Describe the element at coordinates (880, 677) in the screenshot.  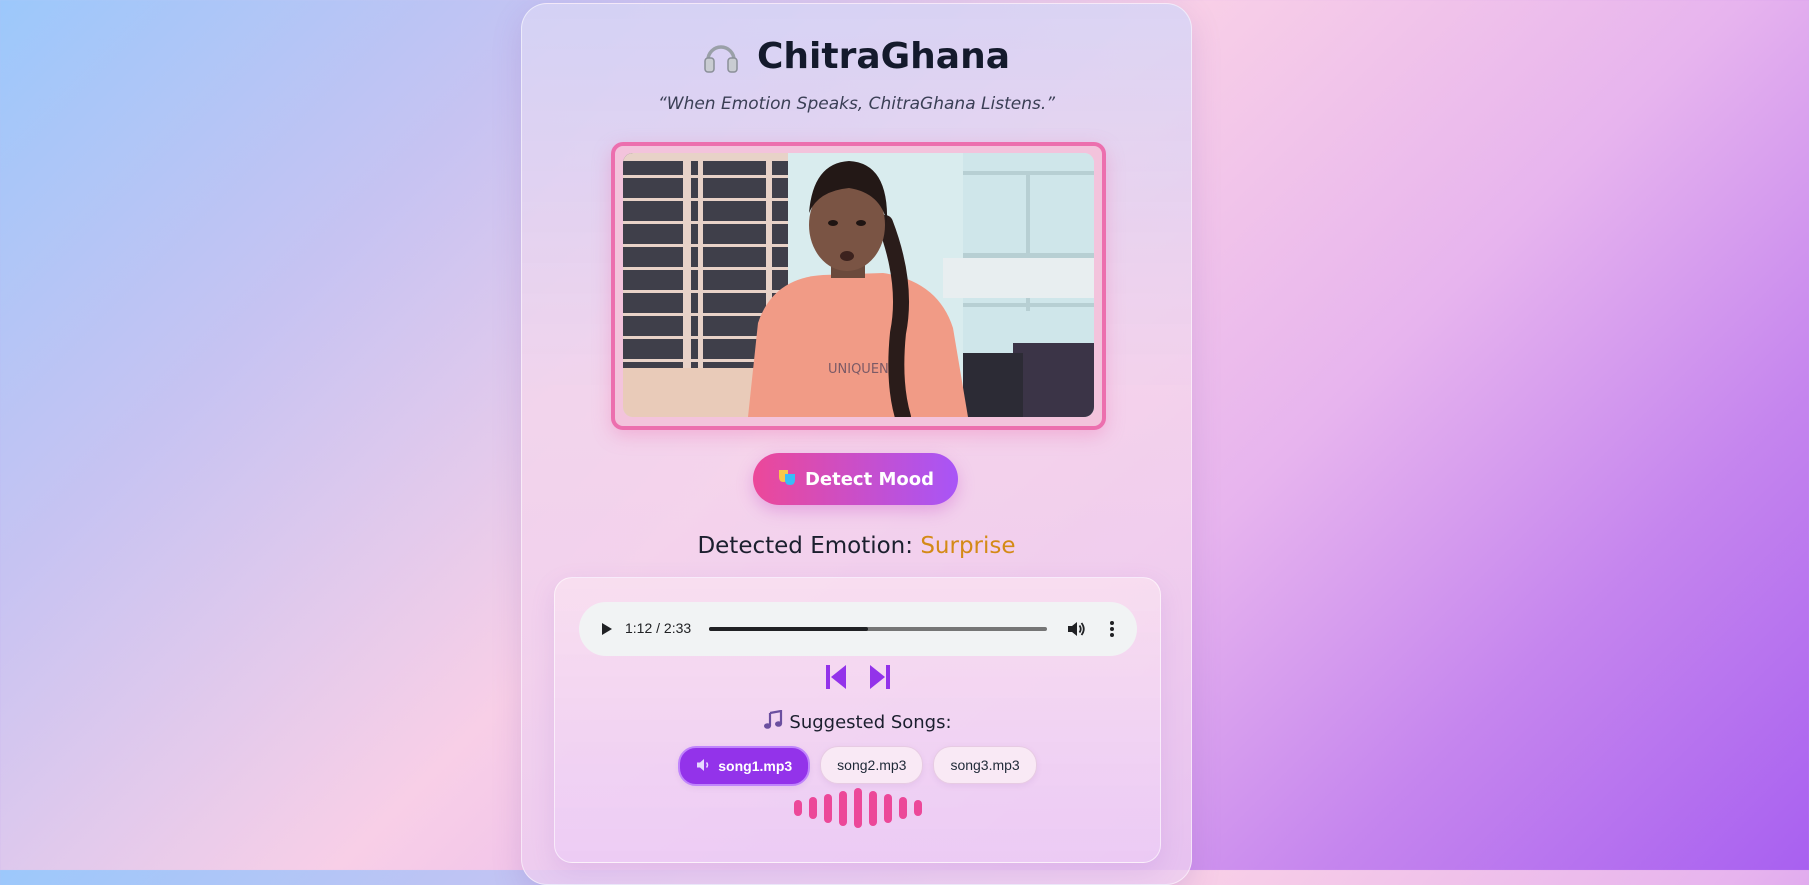
I see `skip-next-icon` at that location.